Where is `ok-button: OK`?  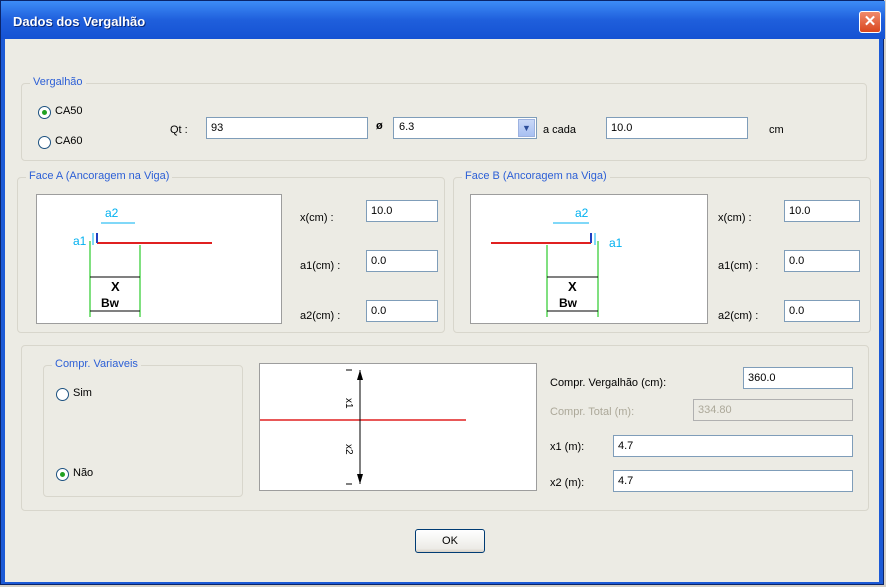
ok-button: OK is located at coordinates (450, 541).